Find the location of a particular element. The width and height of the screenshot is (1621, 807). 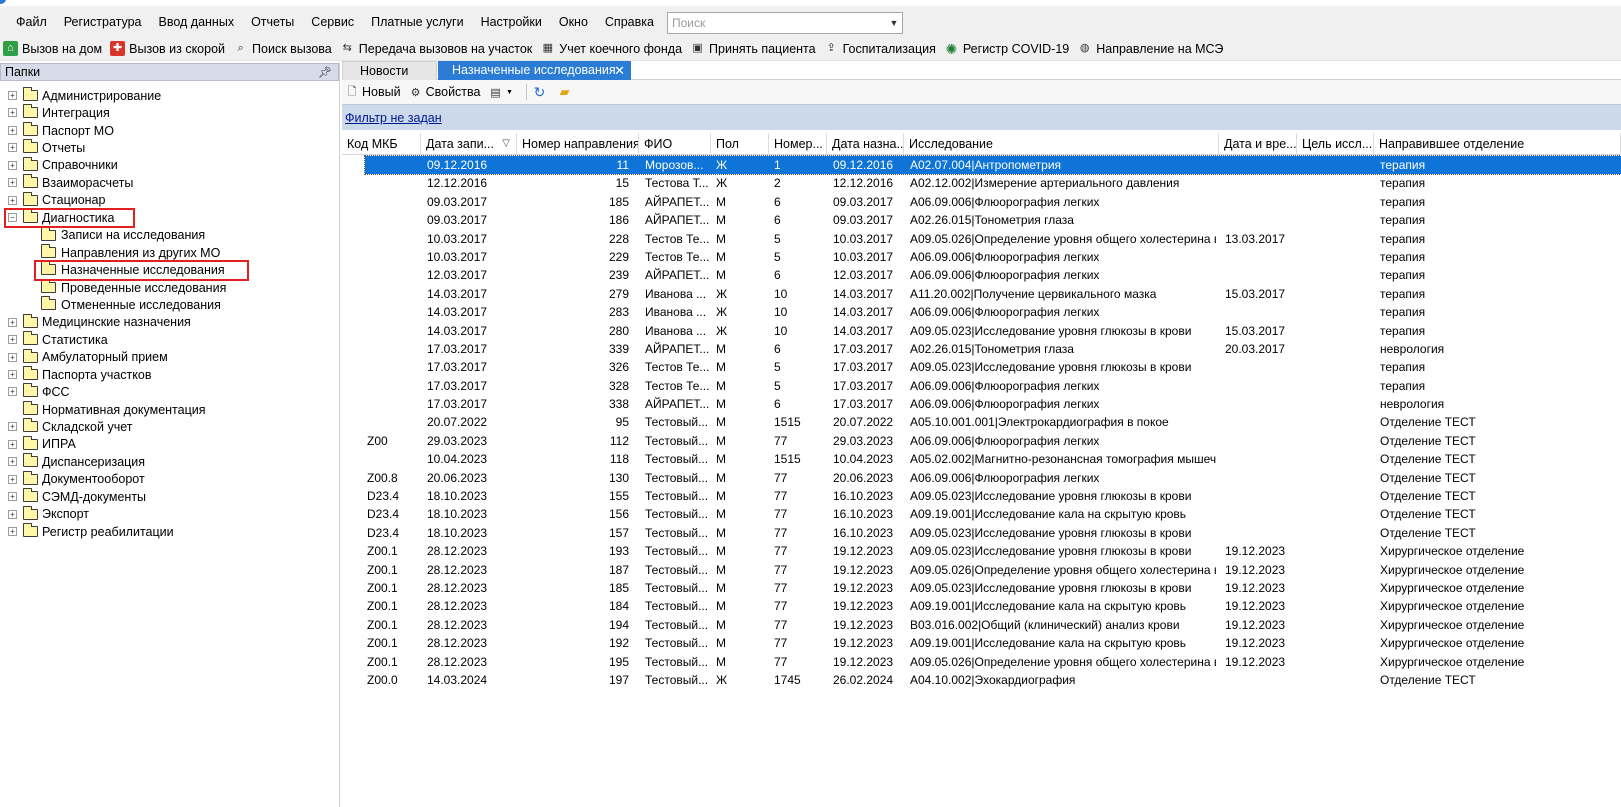

sort-desc-icon: ▽ is located at coordinates (506, 144).